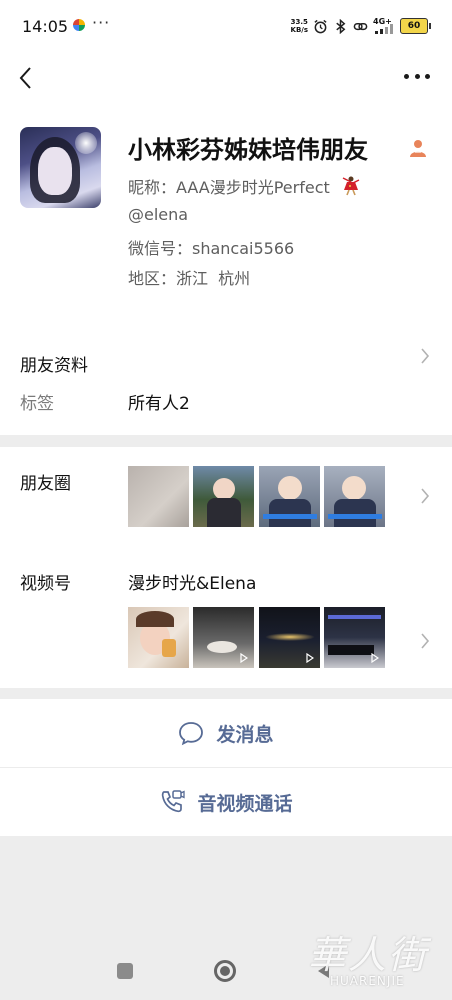 This screenshot has height=1000, width=452. What do you see at coordinates (45, 484) in the screenshot?
I see `moments-title: 朋友圈` at bounding box center [45, 484].